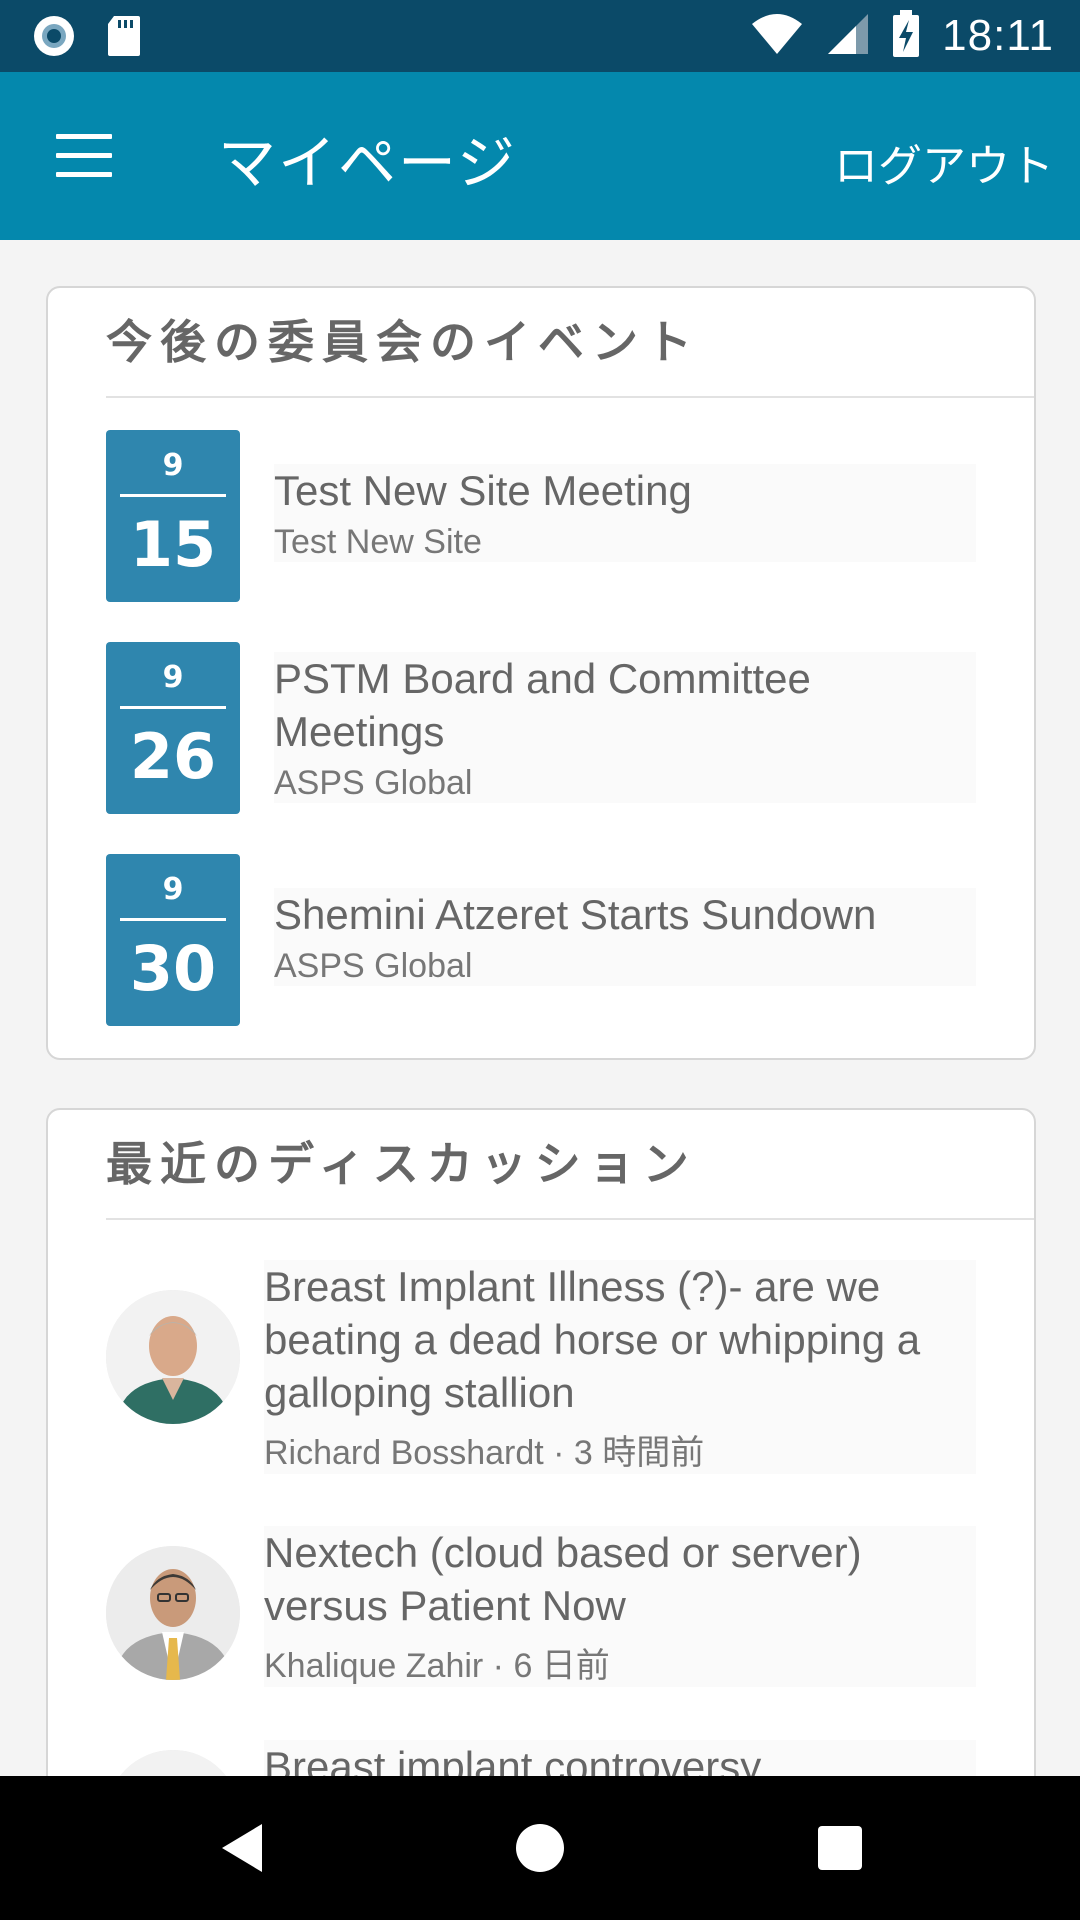 Image resolution: width=1080 pixels, height=1920 pixels. Describe the element at coordinates (575, 914) in the screenshot. I see `event-title: Shemini Atzeret Starts Sundown` at that location.